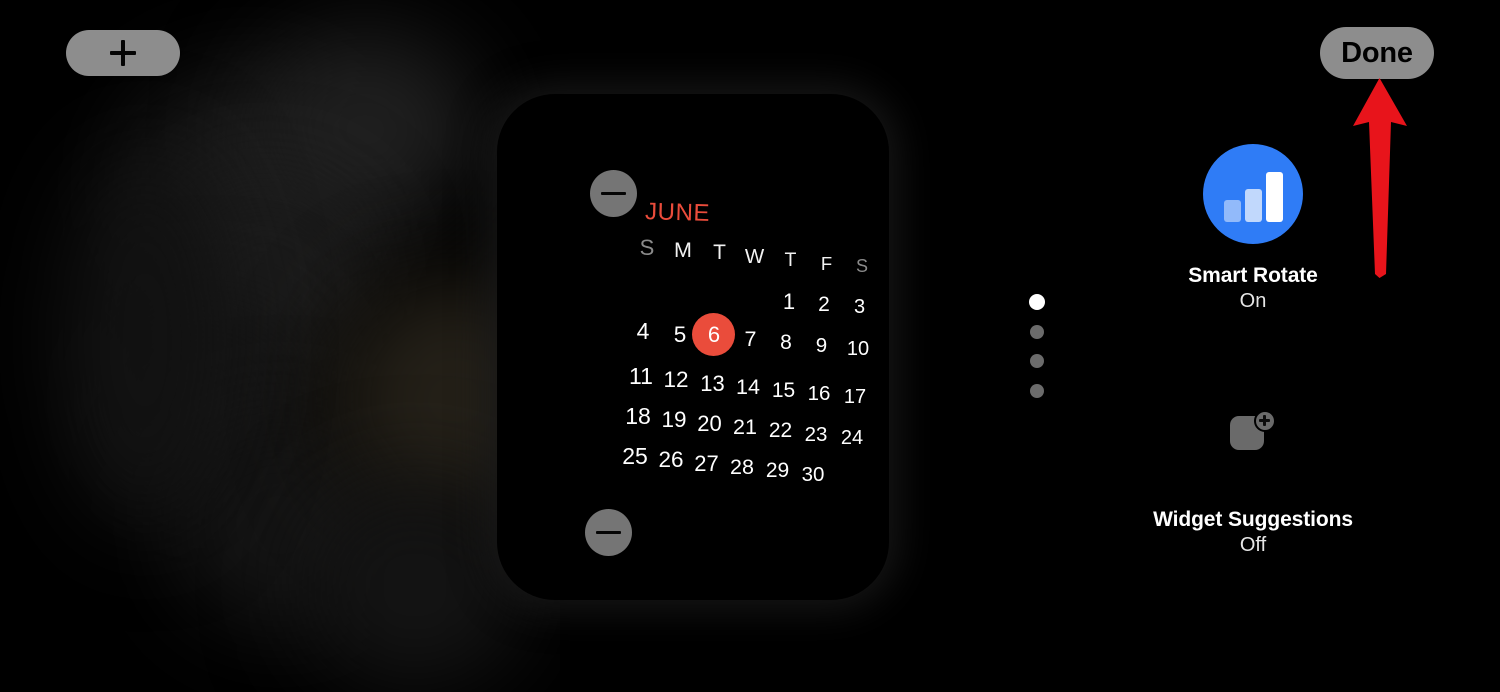 This screenshot has height=692, width=1500. I want to click on calendar-day: 2, so click(824, 305).